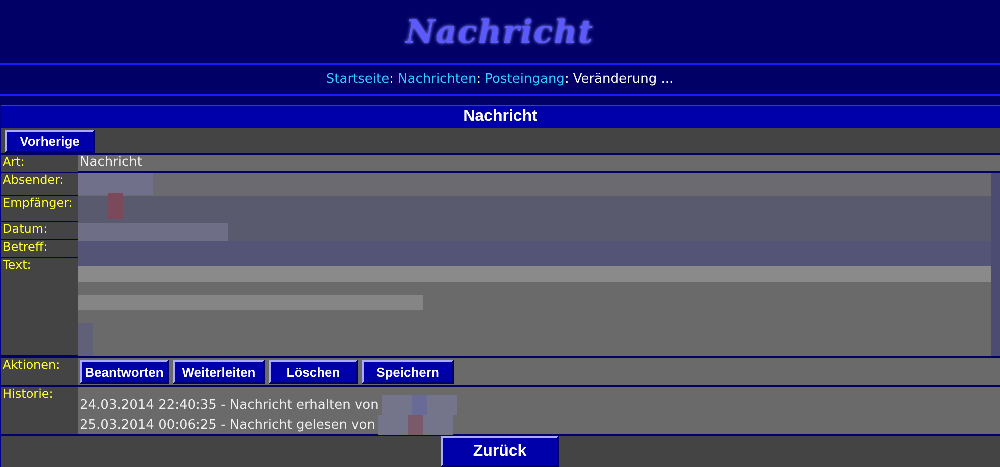 Image resolution: width=1000 pixels, height=467 pixels. Describe the element at coordinates (50, 141) in the screenshot. I see `previous-button: Vorherige` at that location.